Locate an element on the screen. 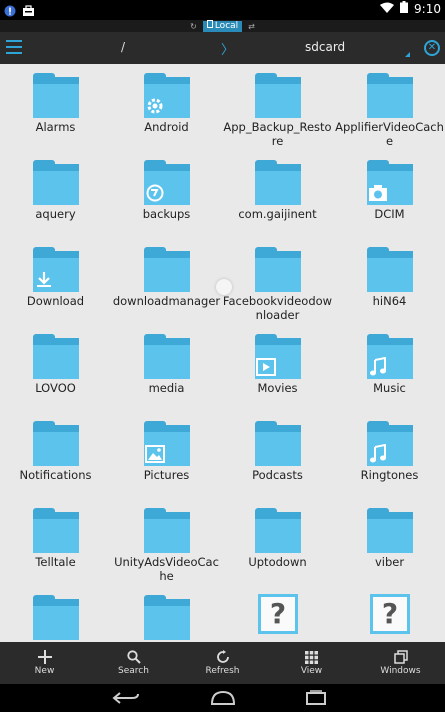  new-button: New is located at coordinates (44, 663).